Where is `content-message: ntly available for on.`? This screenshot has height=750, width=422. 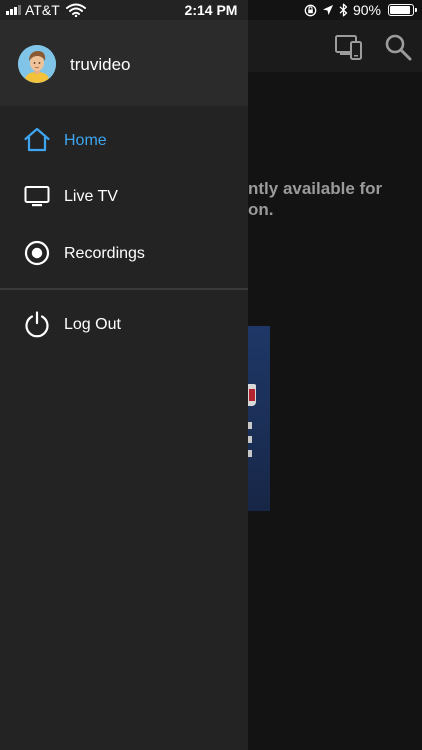
content-message: ntly available for on. is located at coordinates (315, 199).